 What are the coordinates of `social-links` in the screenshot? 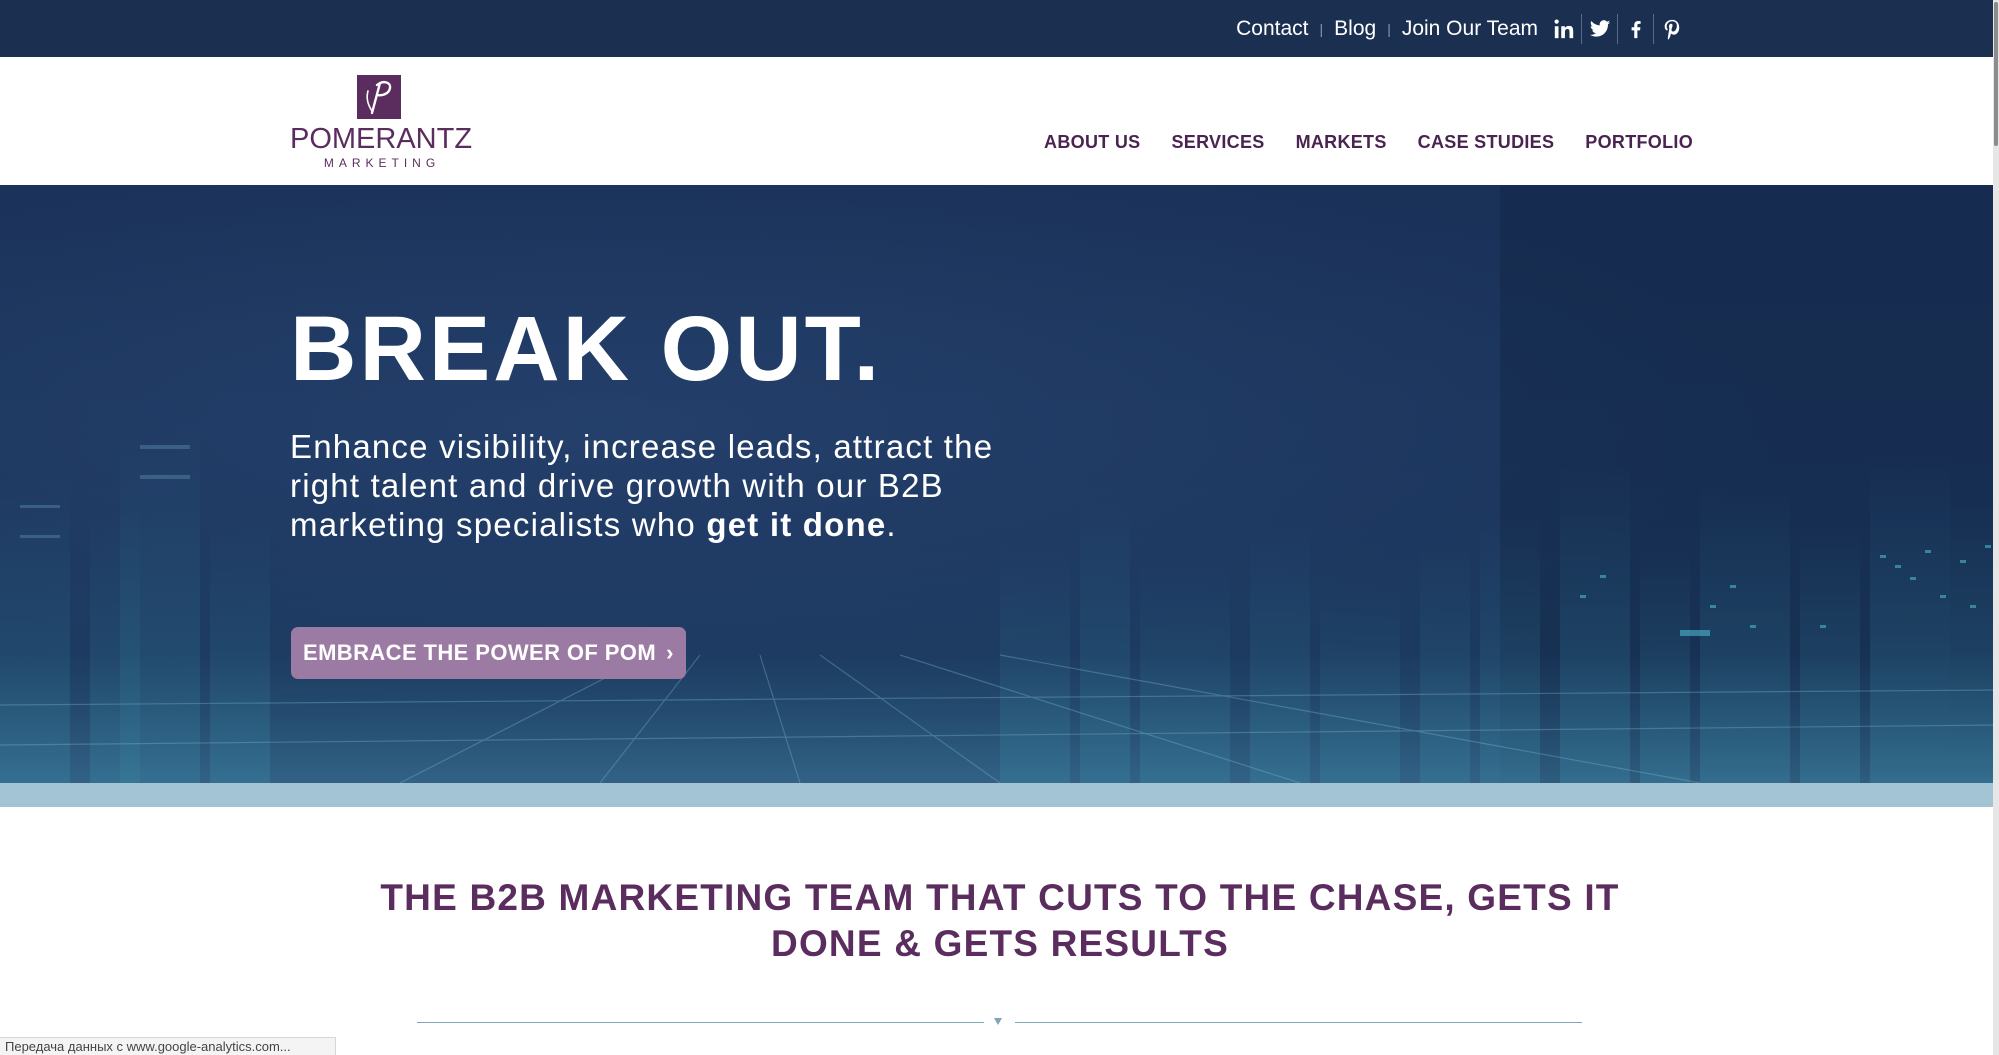 It's located at (1617, 28).